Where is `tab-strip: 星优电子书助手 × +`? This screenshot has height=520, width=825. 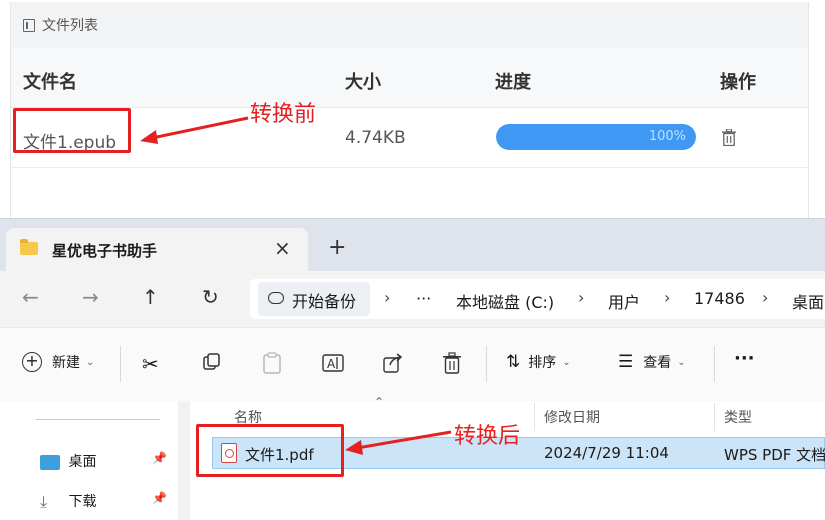 tab-strip: 星优电子书助手 × + is located at coordinates (412, 245).